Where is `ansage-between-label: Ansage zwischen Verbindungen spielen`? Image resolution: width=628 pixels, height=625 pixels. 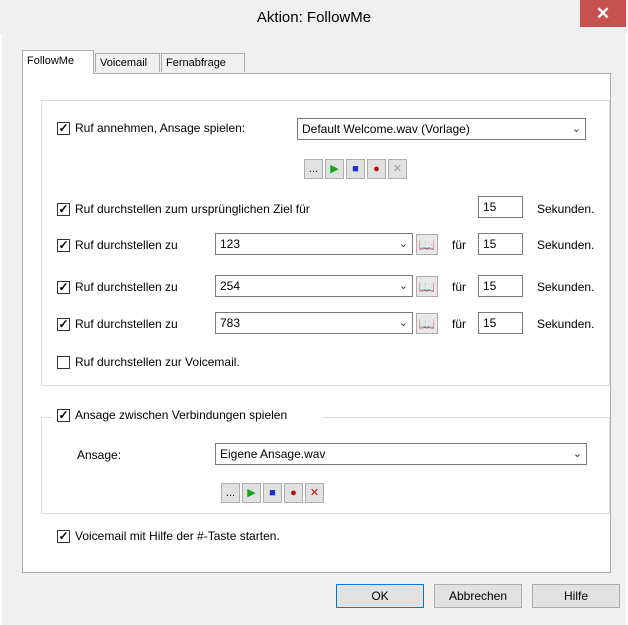
ansage-between-label: Ansage zwischen Verbindungen spielen is located at coordinates (181, 415).